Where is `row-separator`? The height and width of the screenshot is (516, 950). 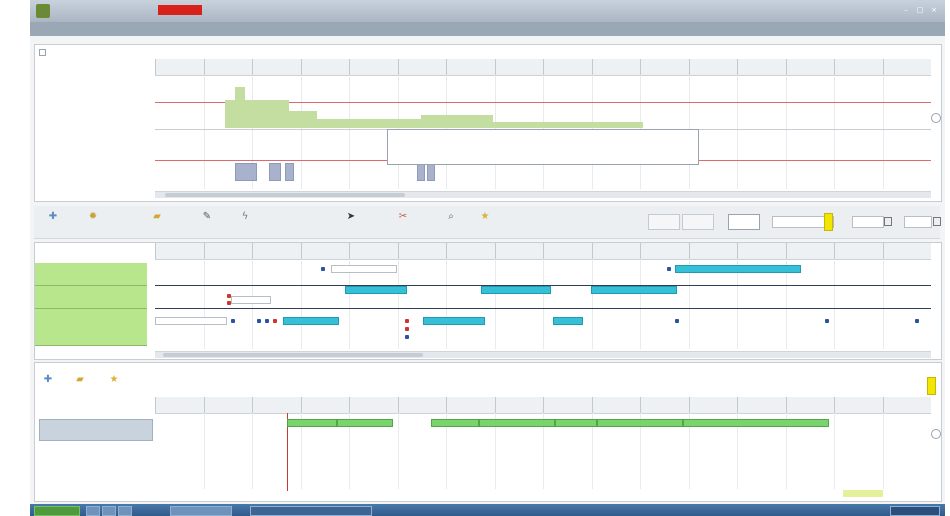 row-separator is located at coordinates (543, 308).